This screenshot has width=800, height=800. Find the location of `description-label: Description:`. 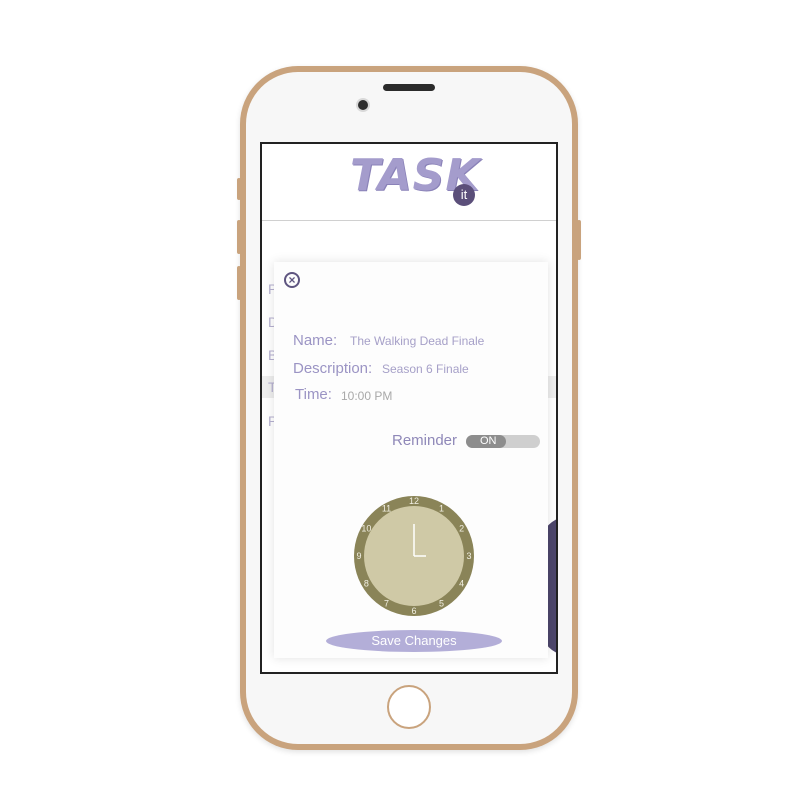

description-label: Description: is located at coordinates (333, 368).